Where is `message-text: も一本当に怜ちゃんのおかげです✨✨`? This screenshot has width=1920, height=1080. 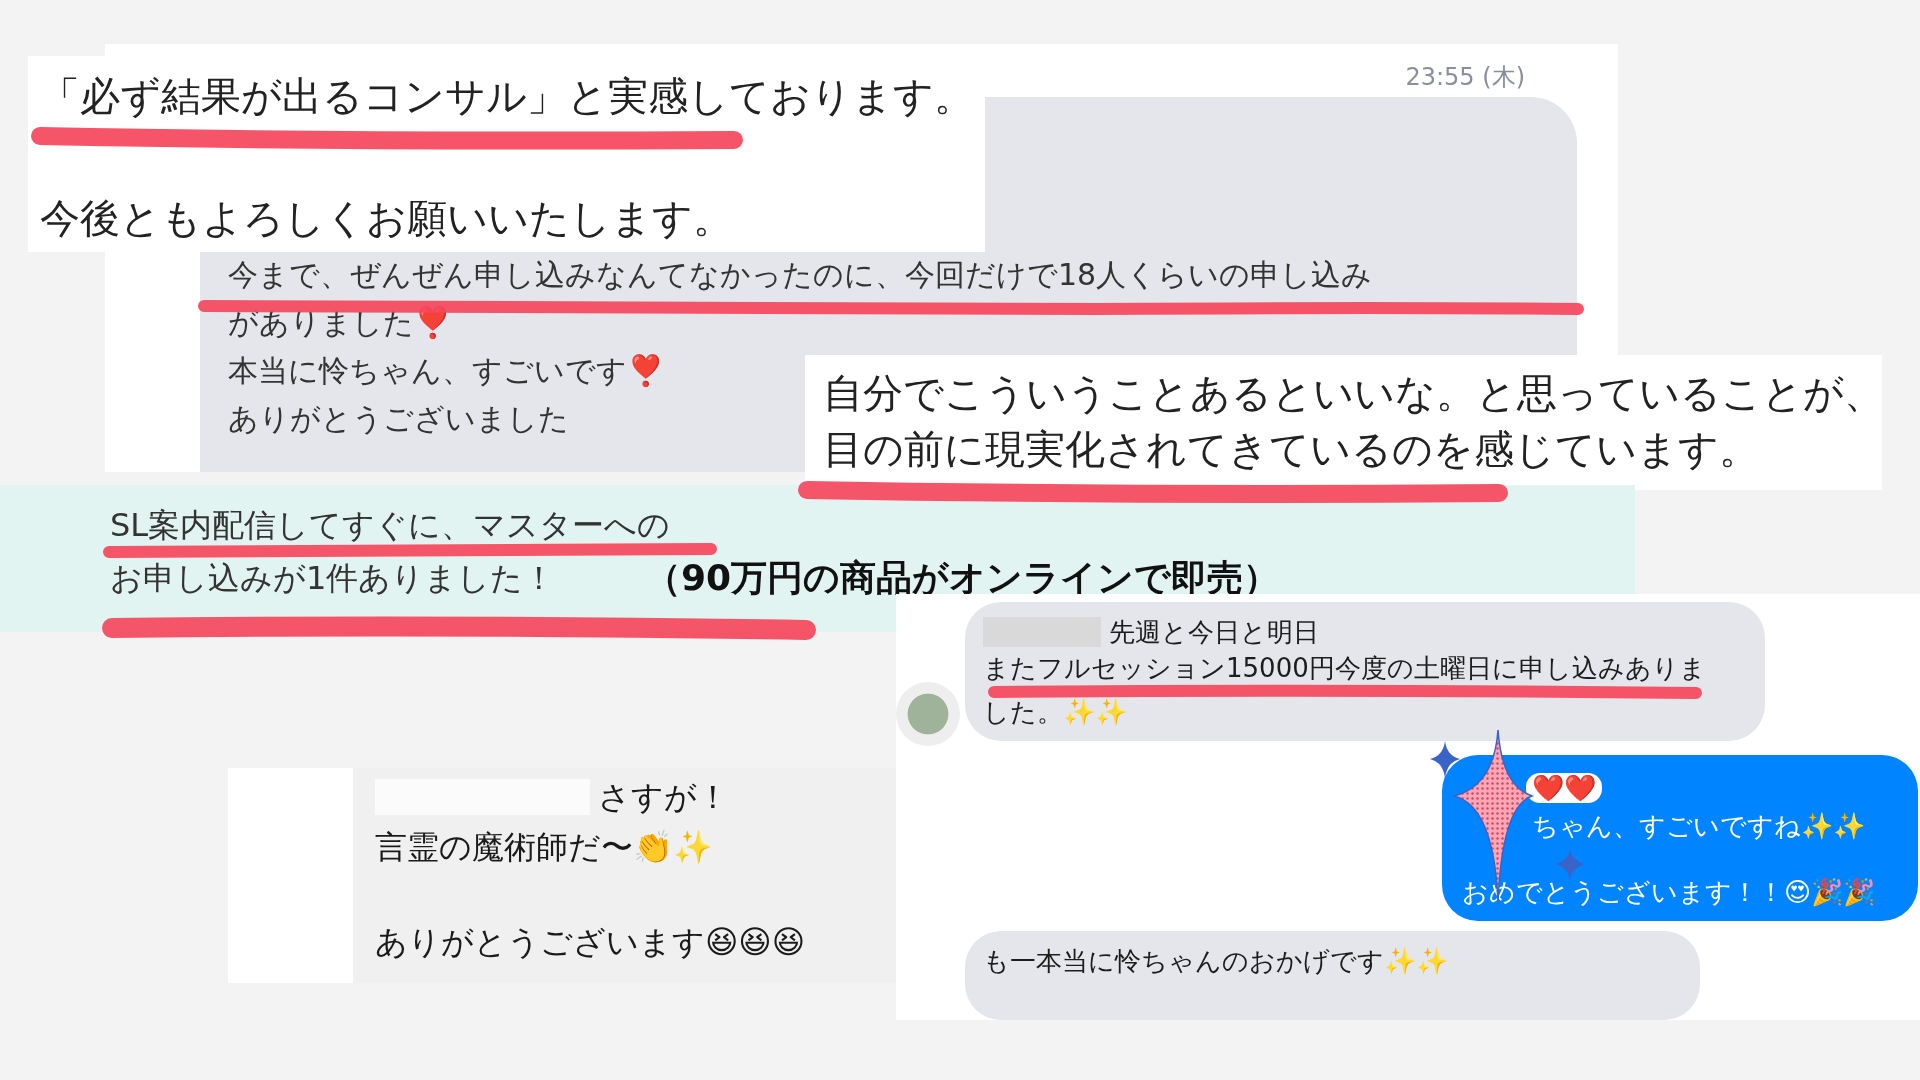 message-text: も一本当に怜ちゃんのおかげです✨✨ is located at coordinates (1215, 961).